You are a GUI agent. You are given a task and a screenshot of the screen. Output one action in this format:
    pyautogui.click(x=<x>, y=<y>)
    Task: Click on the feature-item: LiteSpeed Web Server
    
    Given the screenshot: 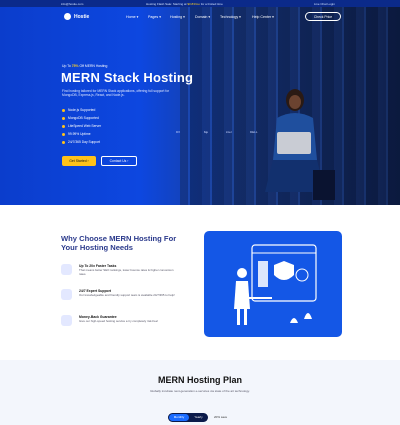 What is the action you would take?
    pyautogui.click(x=81, y=126)
    